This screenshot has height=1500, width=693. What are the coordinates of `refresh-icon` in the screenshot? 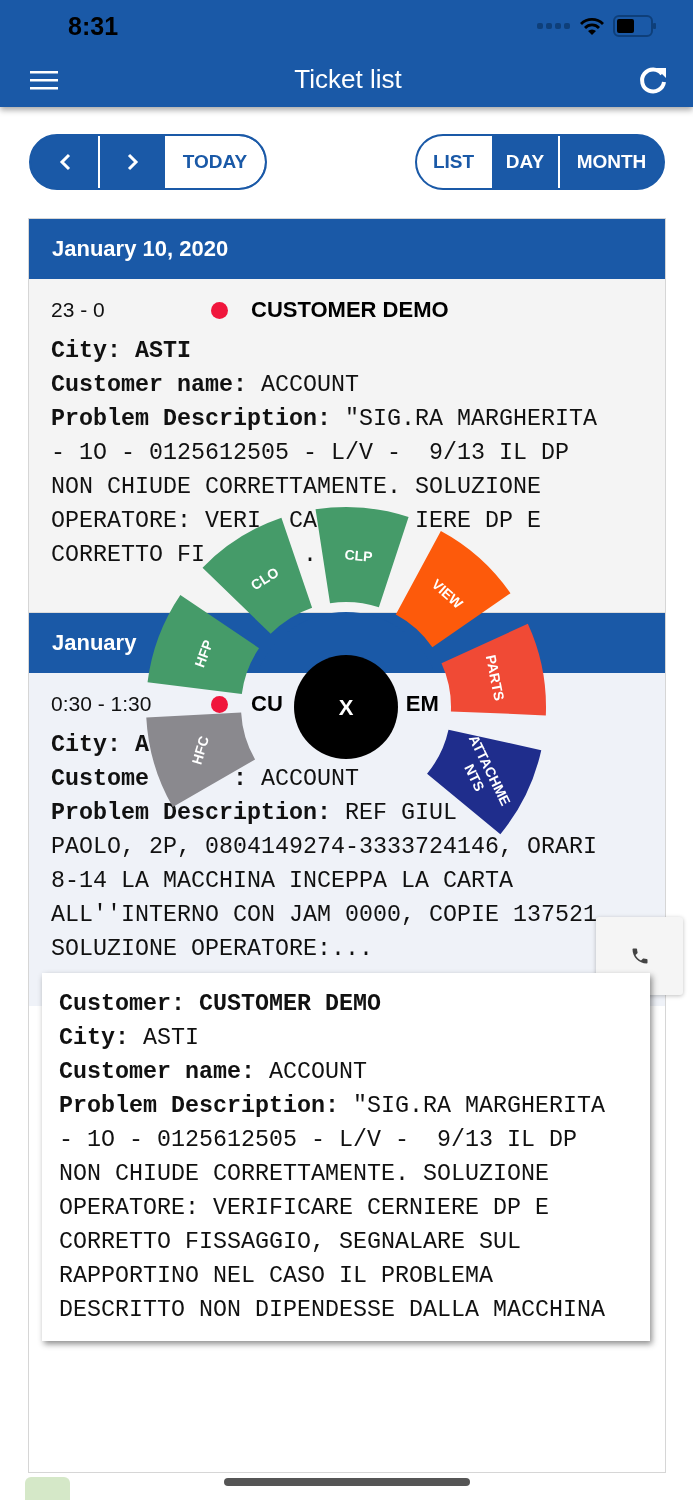 It's located at (653, 79).